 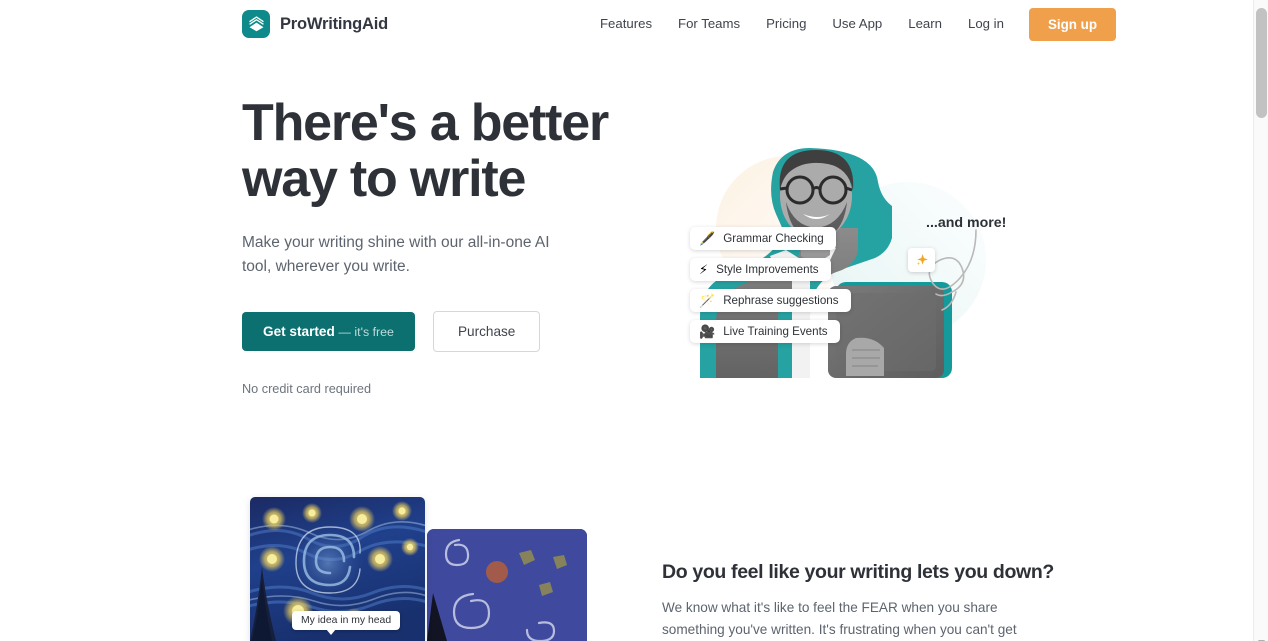 I want to click on hero-title-line-2: way to write, so click(x=384, y=179).